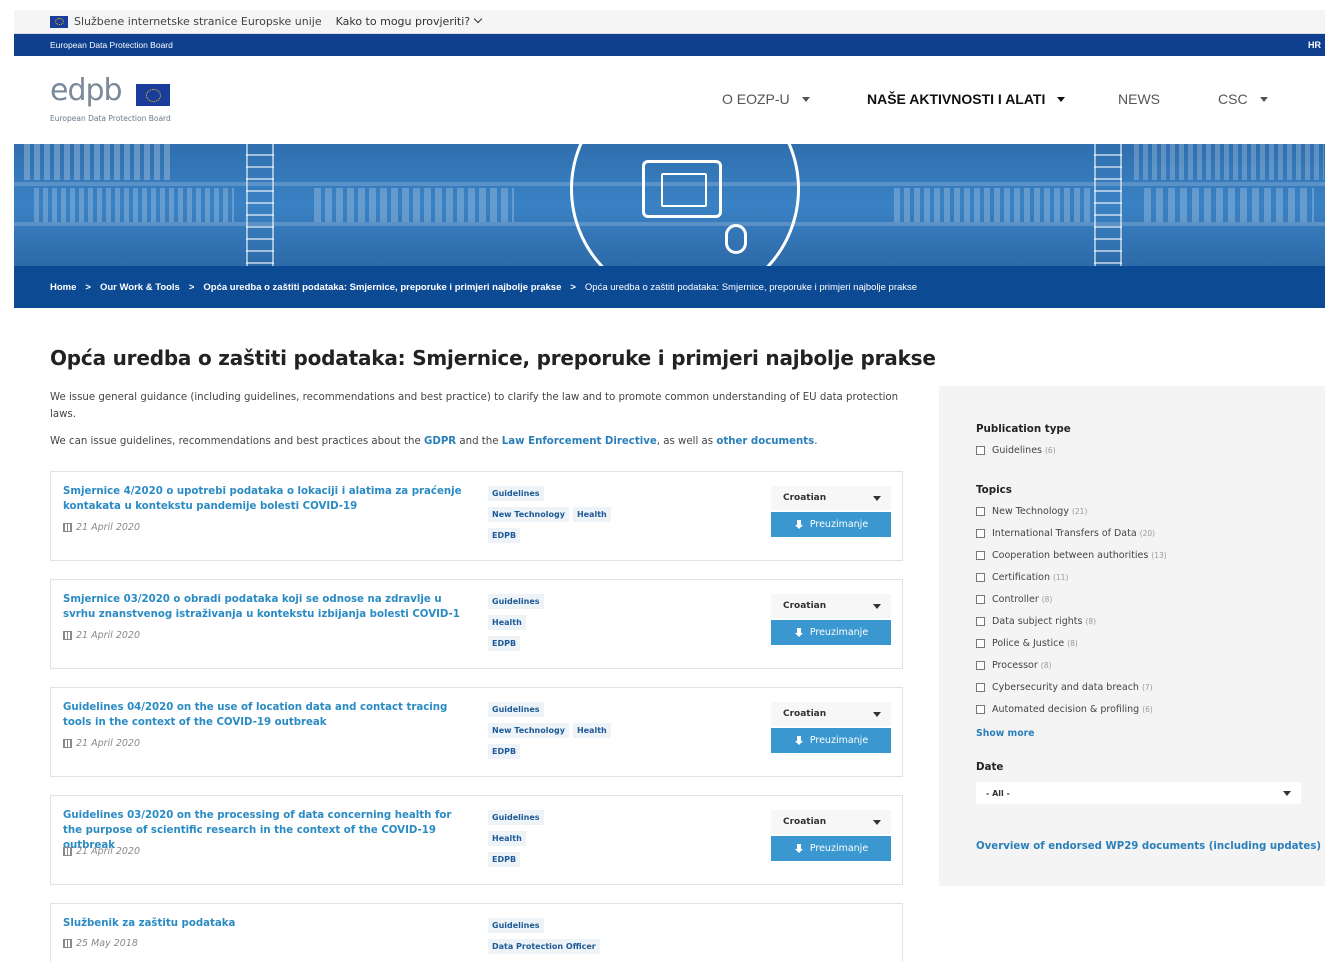 This screenshot has width=1325, height=962. I want to click on nav-about: O EOZP-U, so click(766, 99).